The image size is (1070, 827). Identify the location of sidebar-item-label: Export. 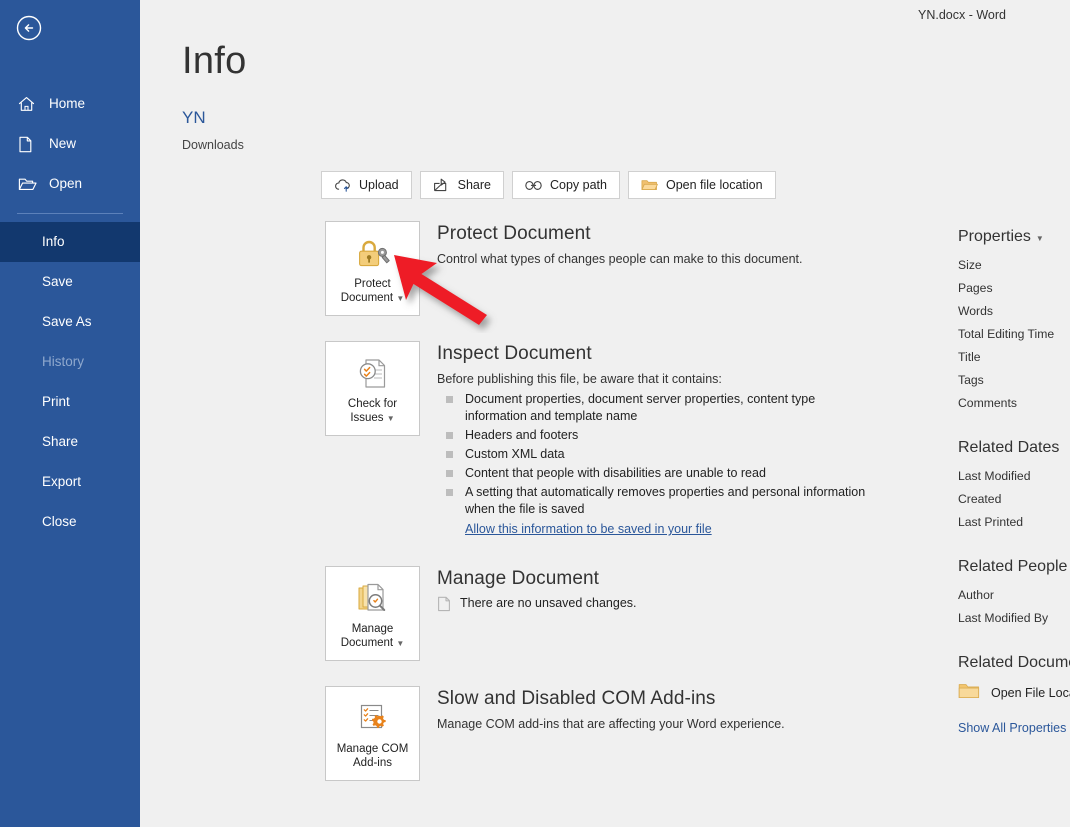
(62, 482).